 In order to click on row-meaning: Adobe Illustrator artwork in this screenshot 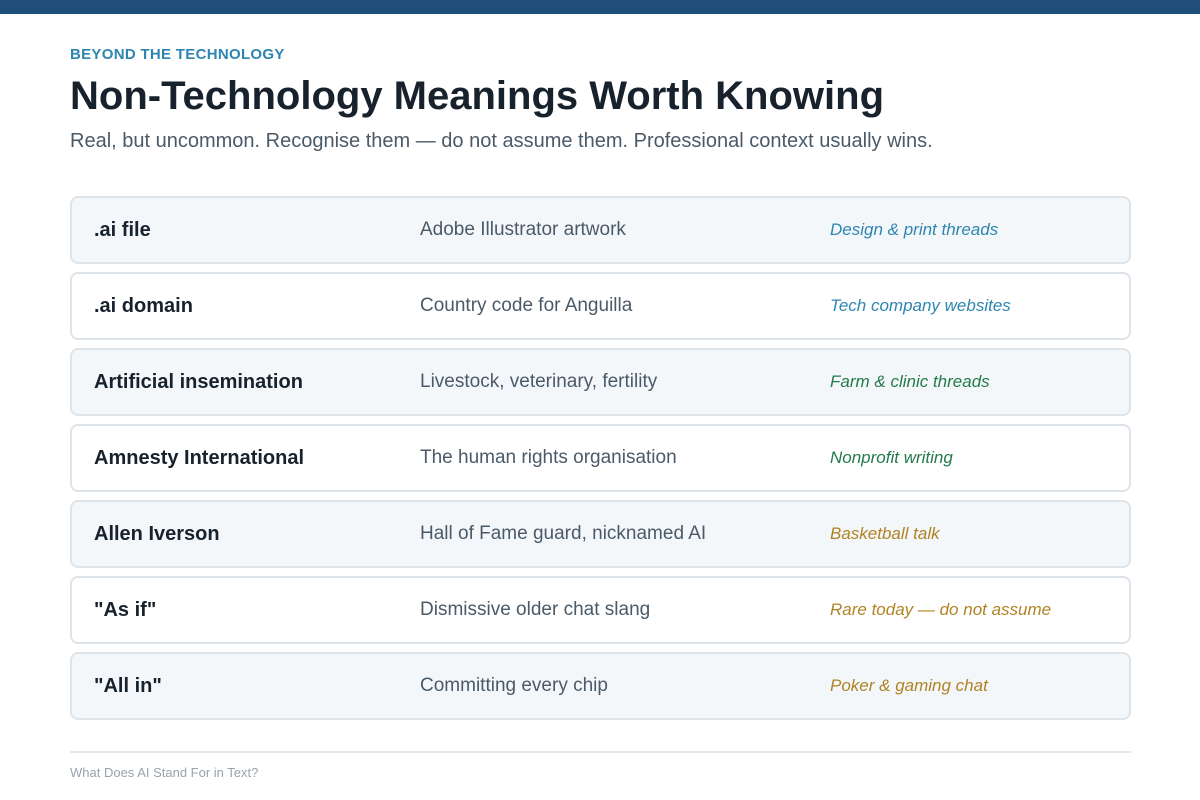, I will do `click(523, 229)`.